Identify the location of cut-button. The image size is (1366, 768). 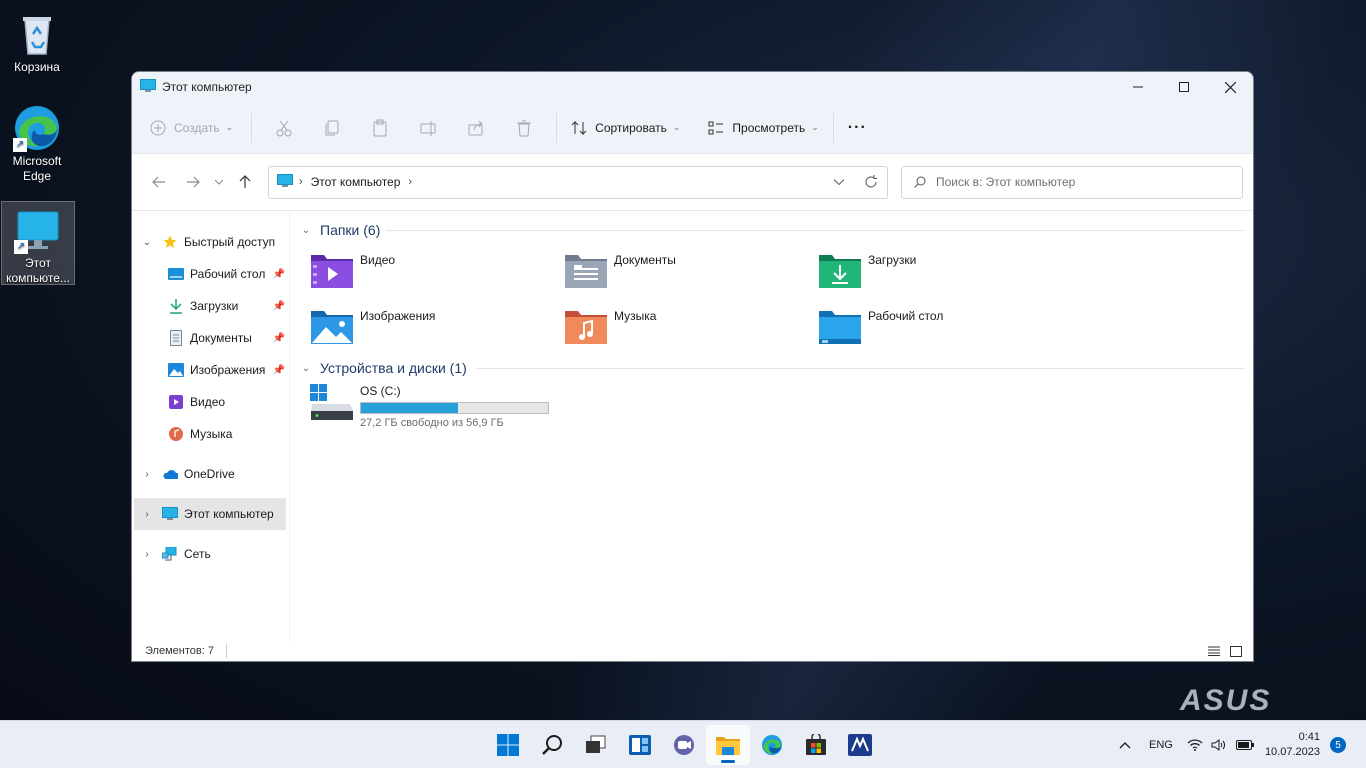
(284, 128).